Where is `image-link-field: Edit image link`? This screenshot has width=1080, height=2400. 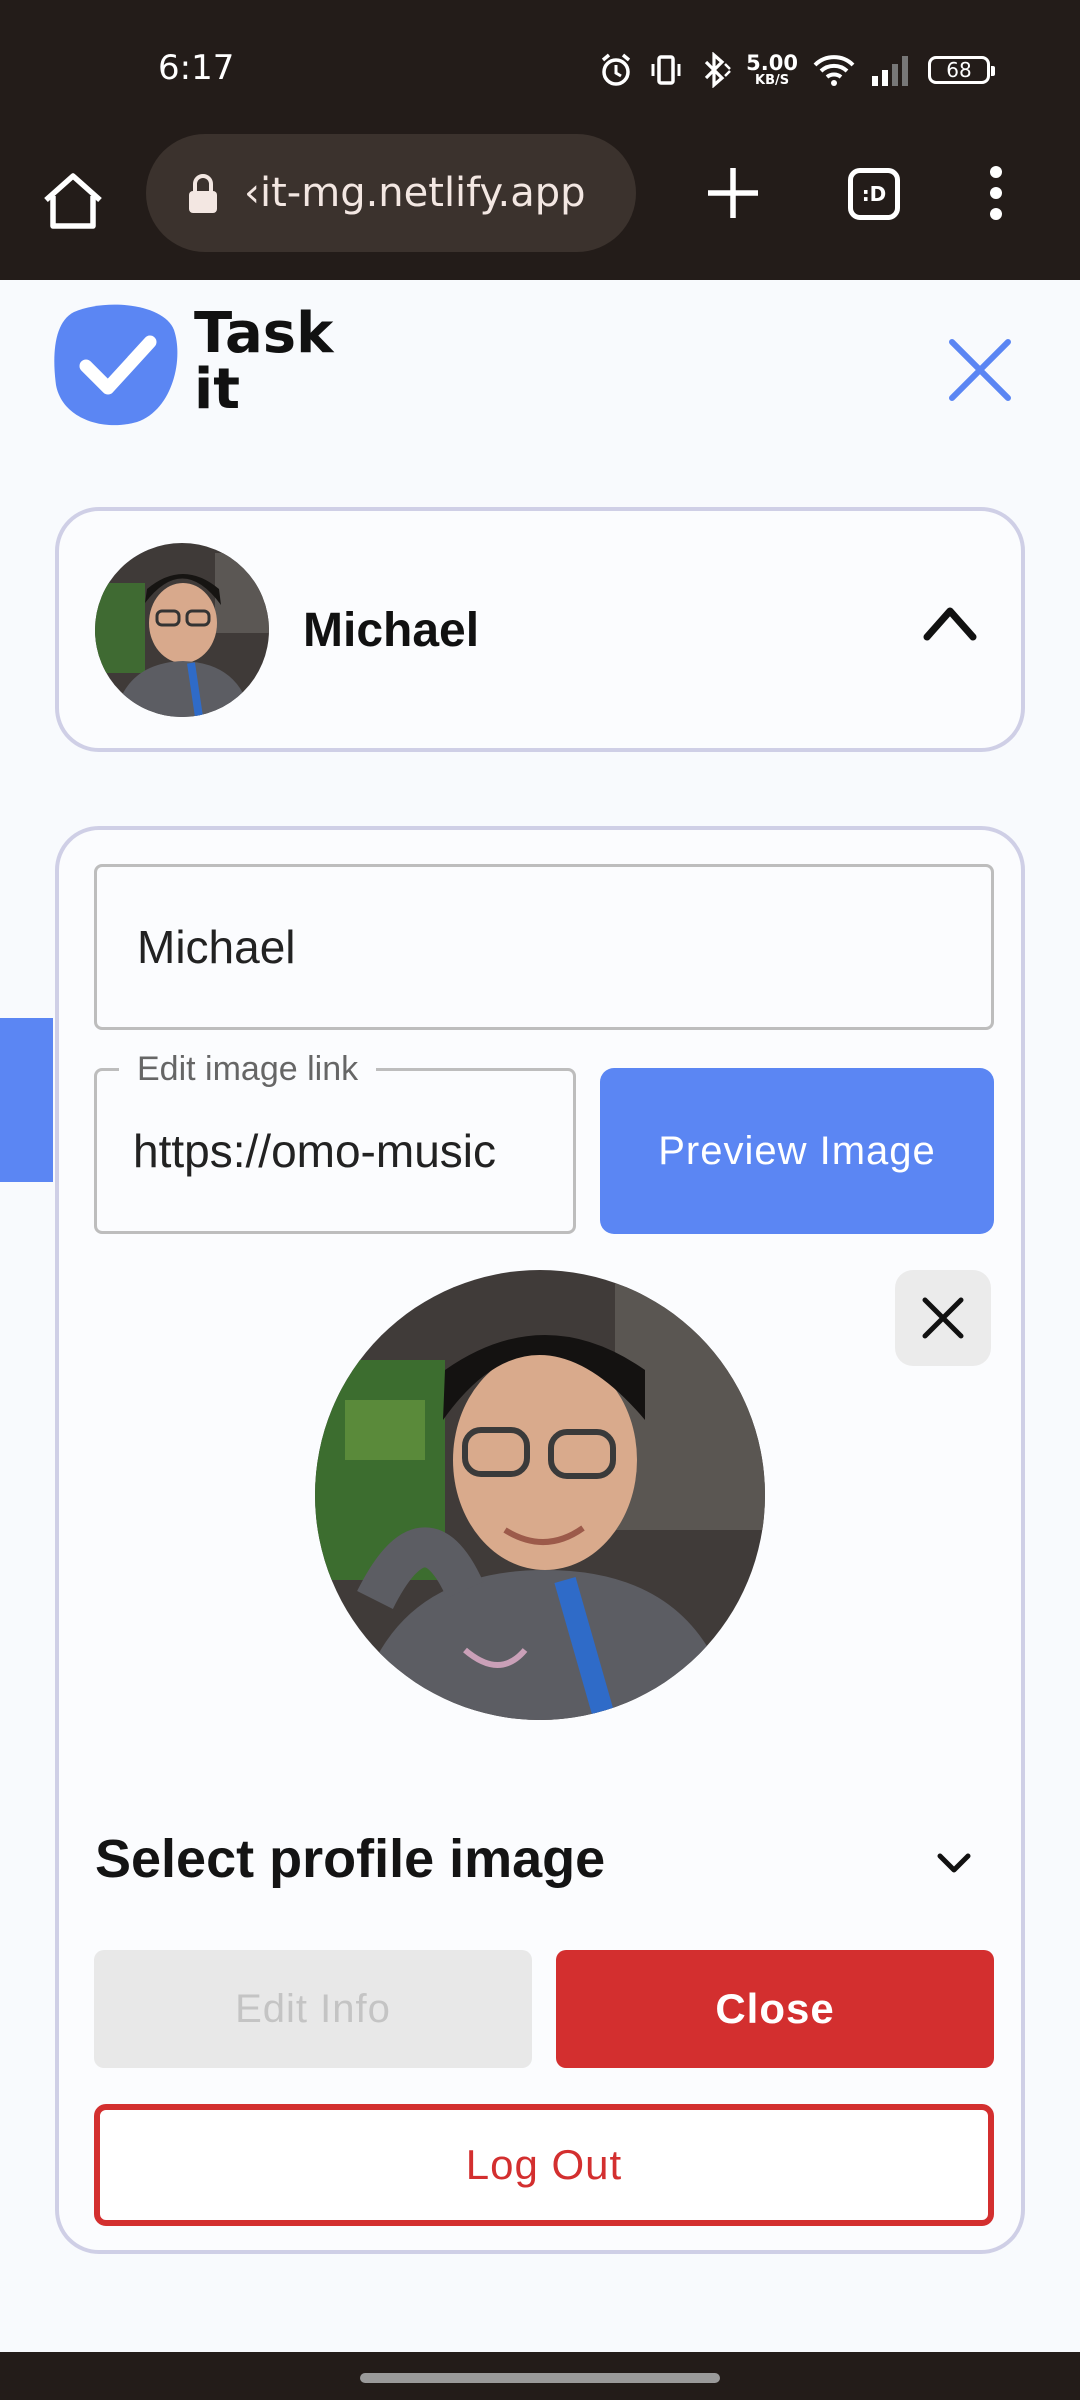 image-link-field: Edit image link is located at coordinates (335, 1141).